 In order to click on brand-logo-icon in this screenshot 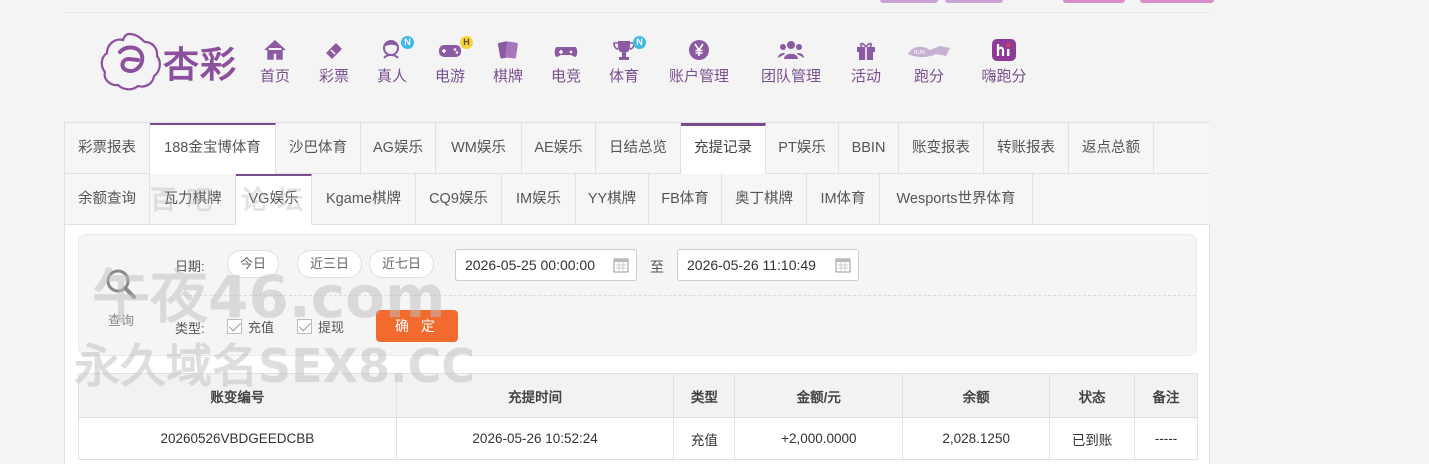, I will do `click(133, 61)`.